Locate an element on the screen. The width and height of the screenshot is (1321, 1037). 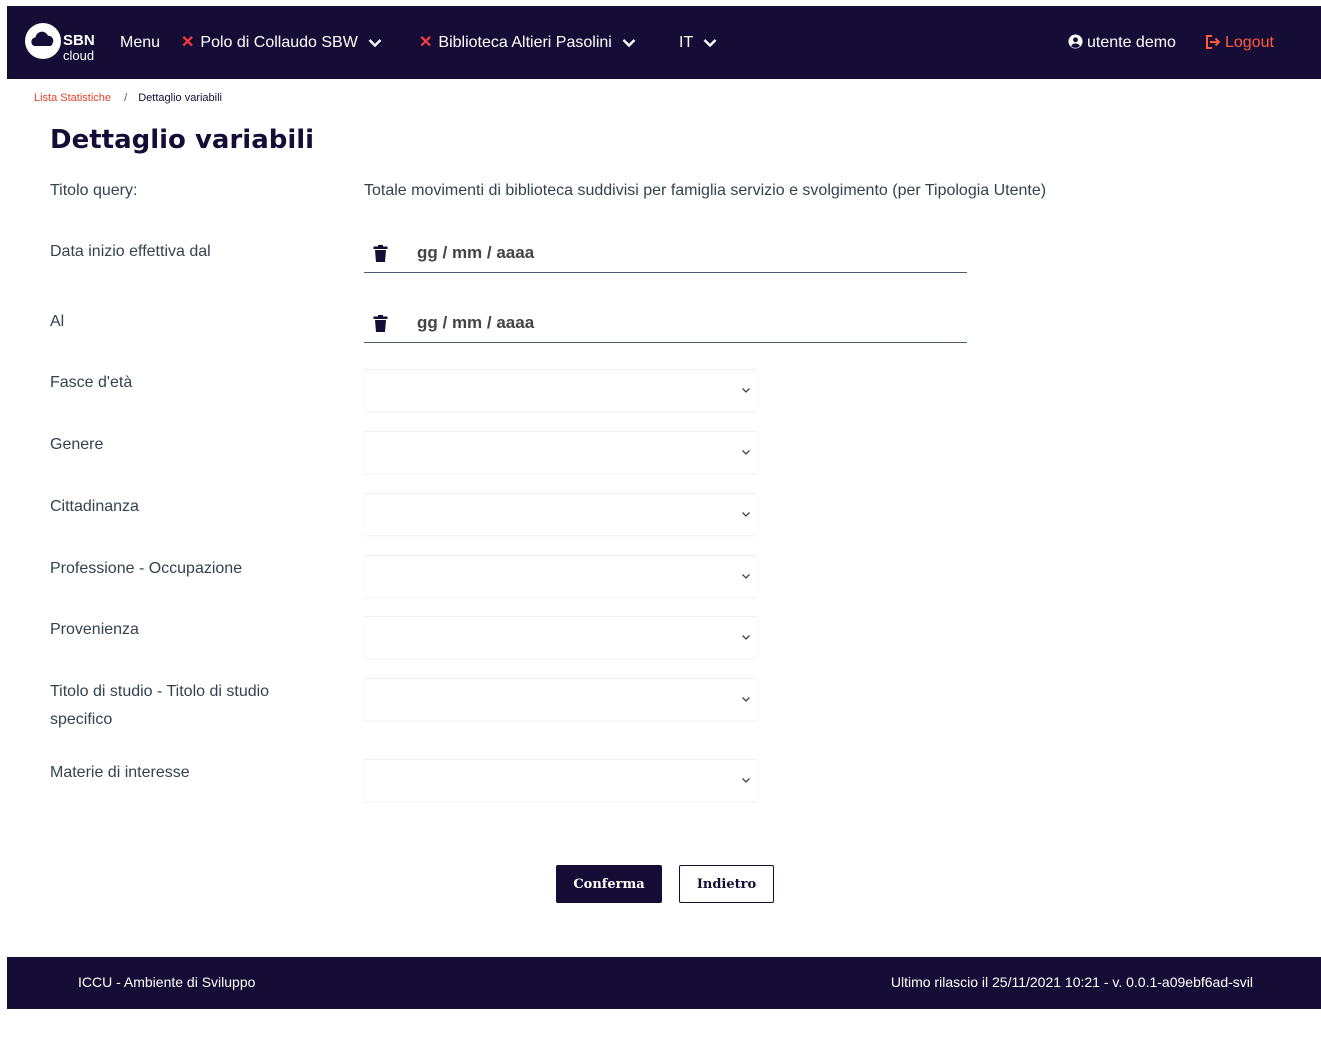
date-to-input: gg / mm / aaaa is located at coordinates (665, 325).